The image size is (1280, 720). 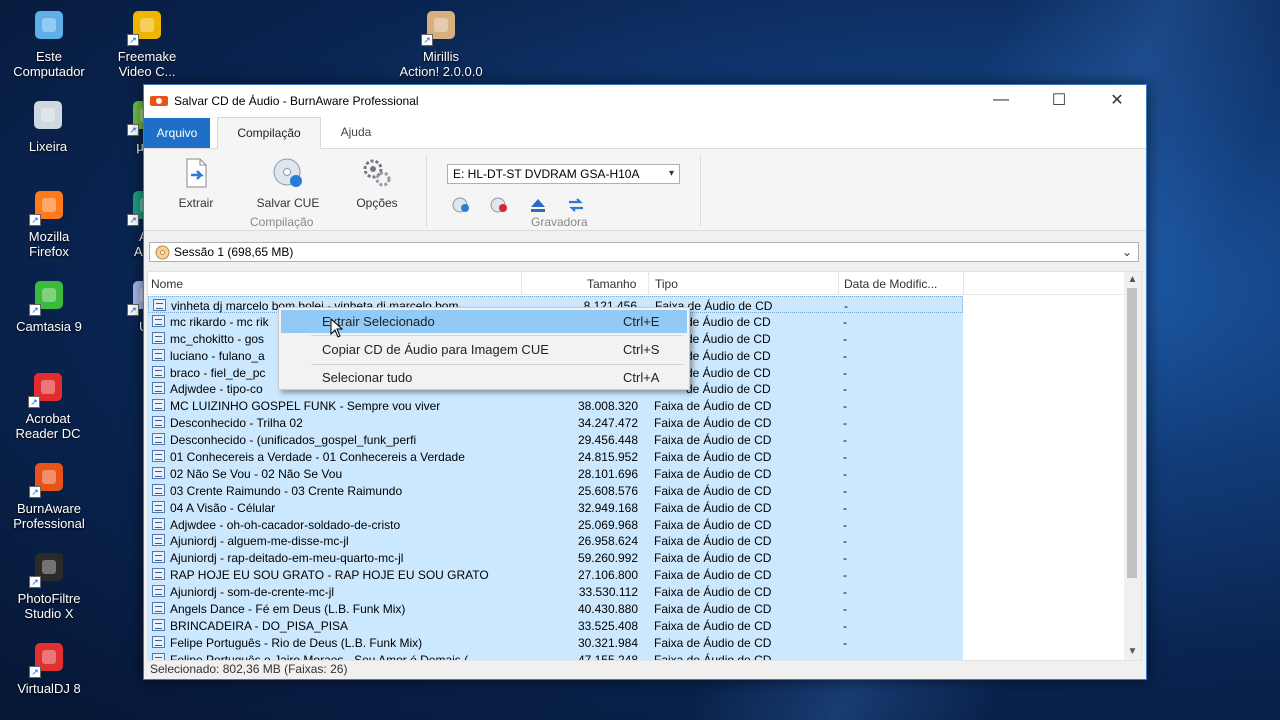 I want to click on menu-select-all: Selecionar tudo Ctrl+A, so click(x=484, y=377).